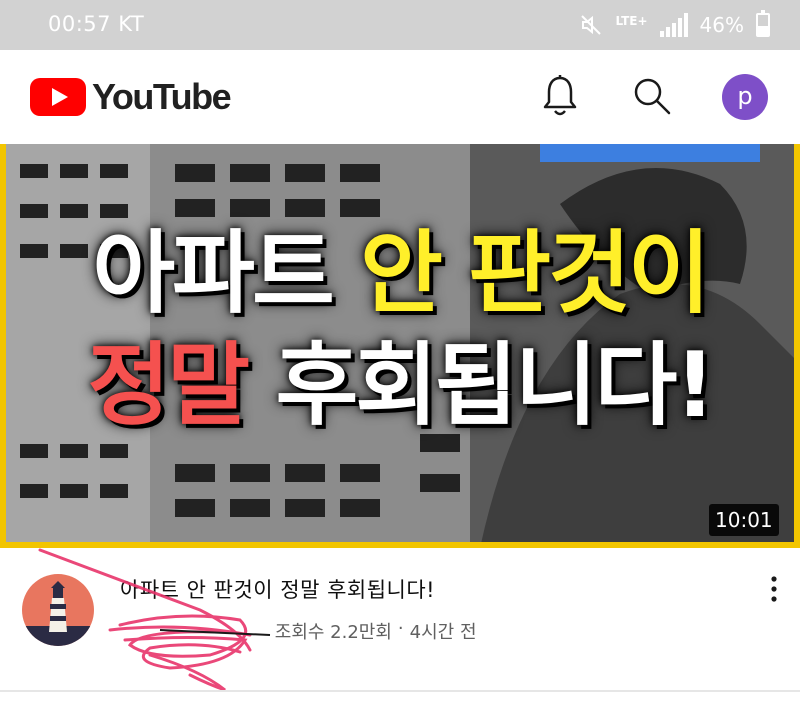 The image size is (800, 712). What do you see at coordinates (591, 25) in the screenshot?
I see `mute-icon` at bounding box center [591, 25].